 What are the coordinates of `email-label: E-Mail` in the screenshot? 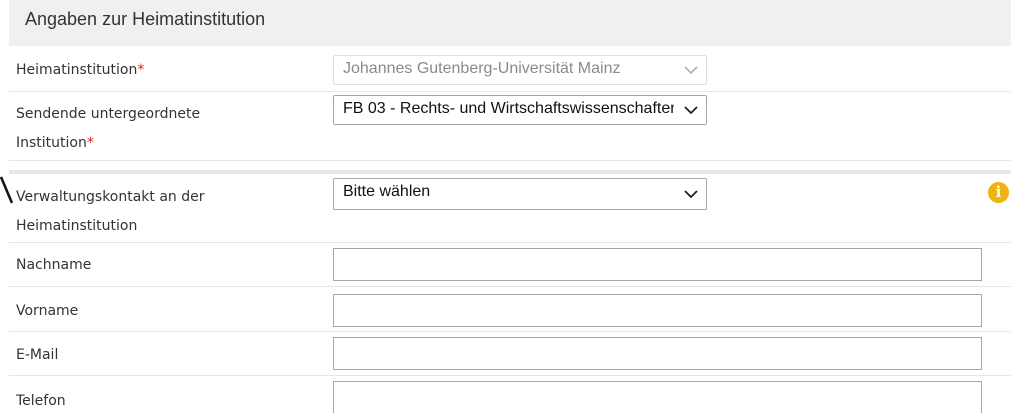 It's located at (37, 355).